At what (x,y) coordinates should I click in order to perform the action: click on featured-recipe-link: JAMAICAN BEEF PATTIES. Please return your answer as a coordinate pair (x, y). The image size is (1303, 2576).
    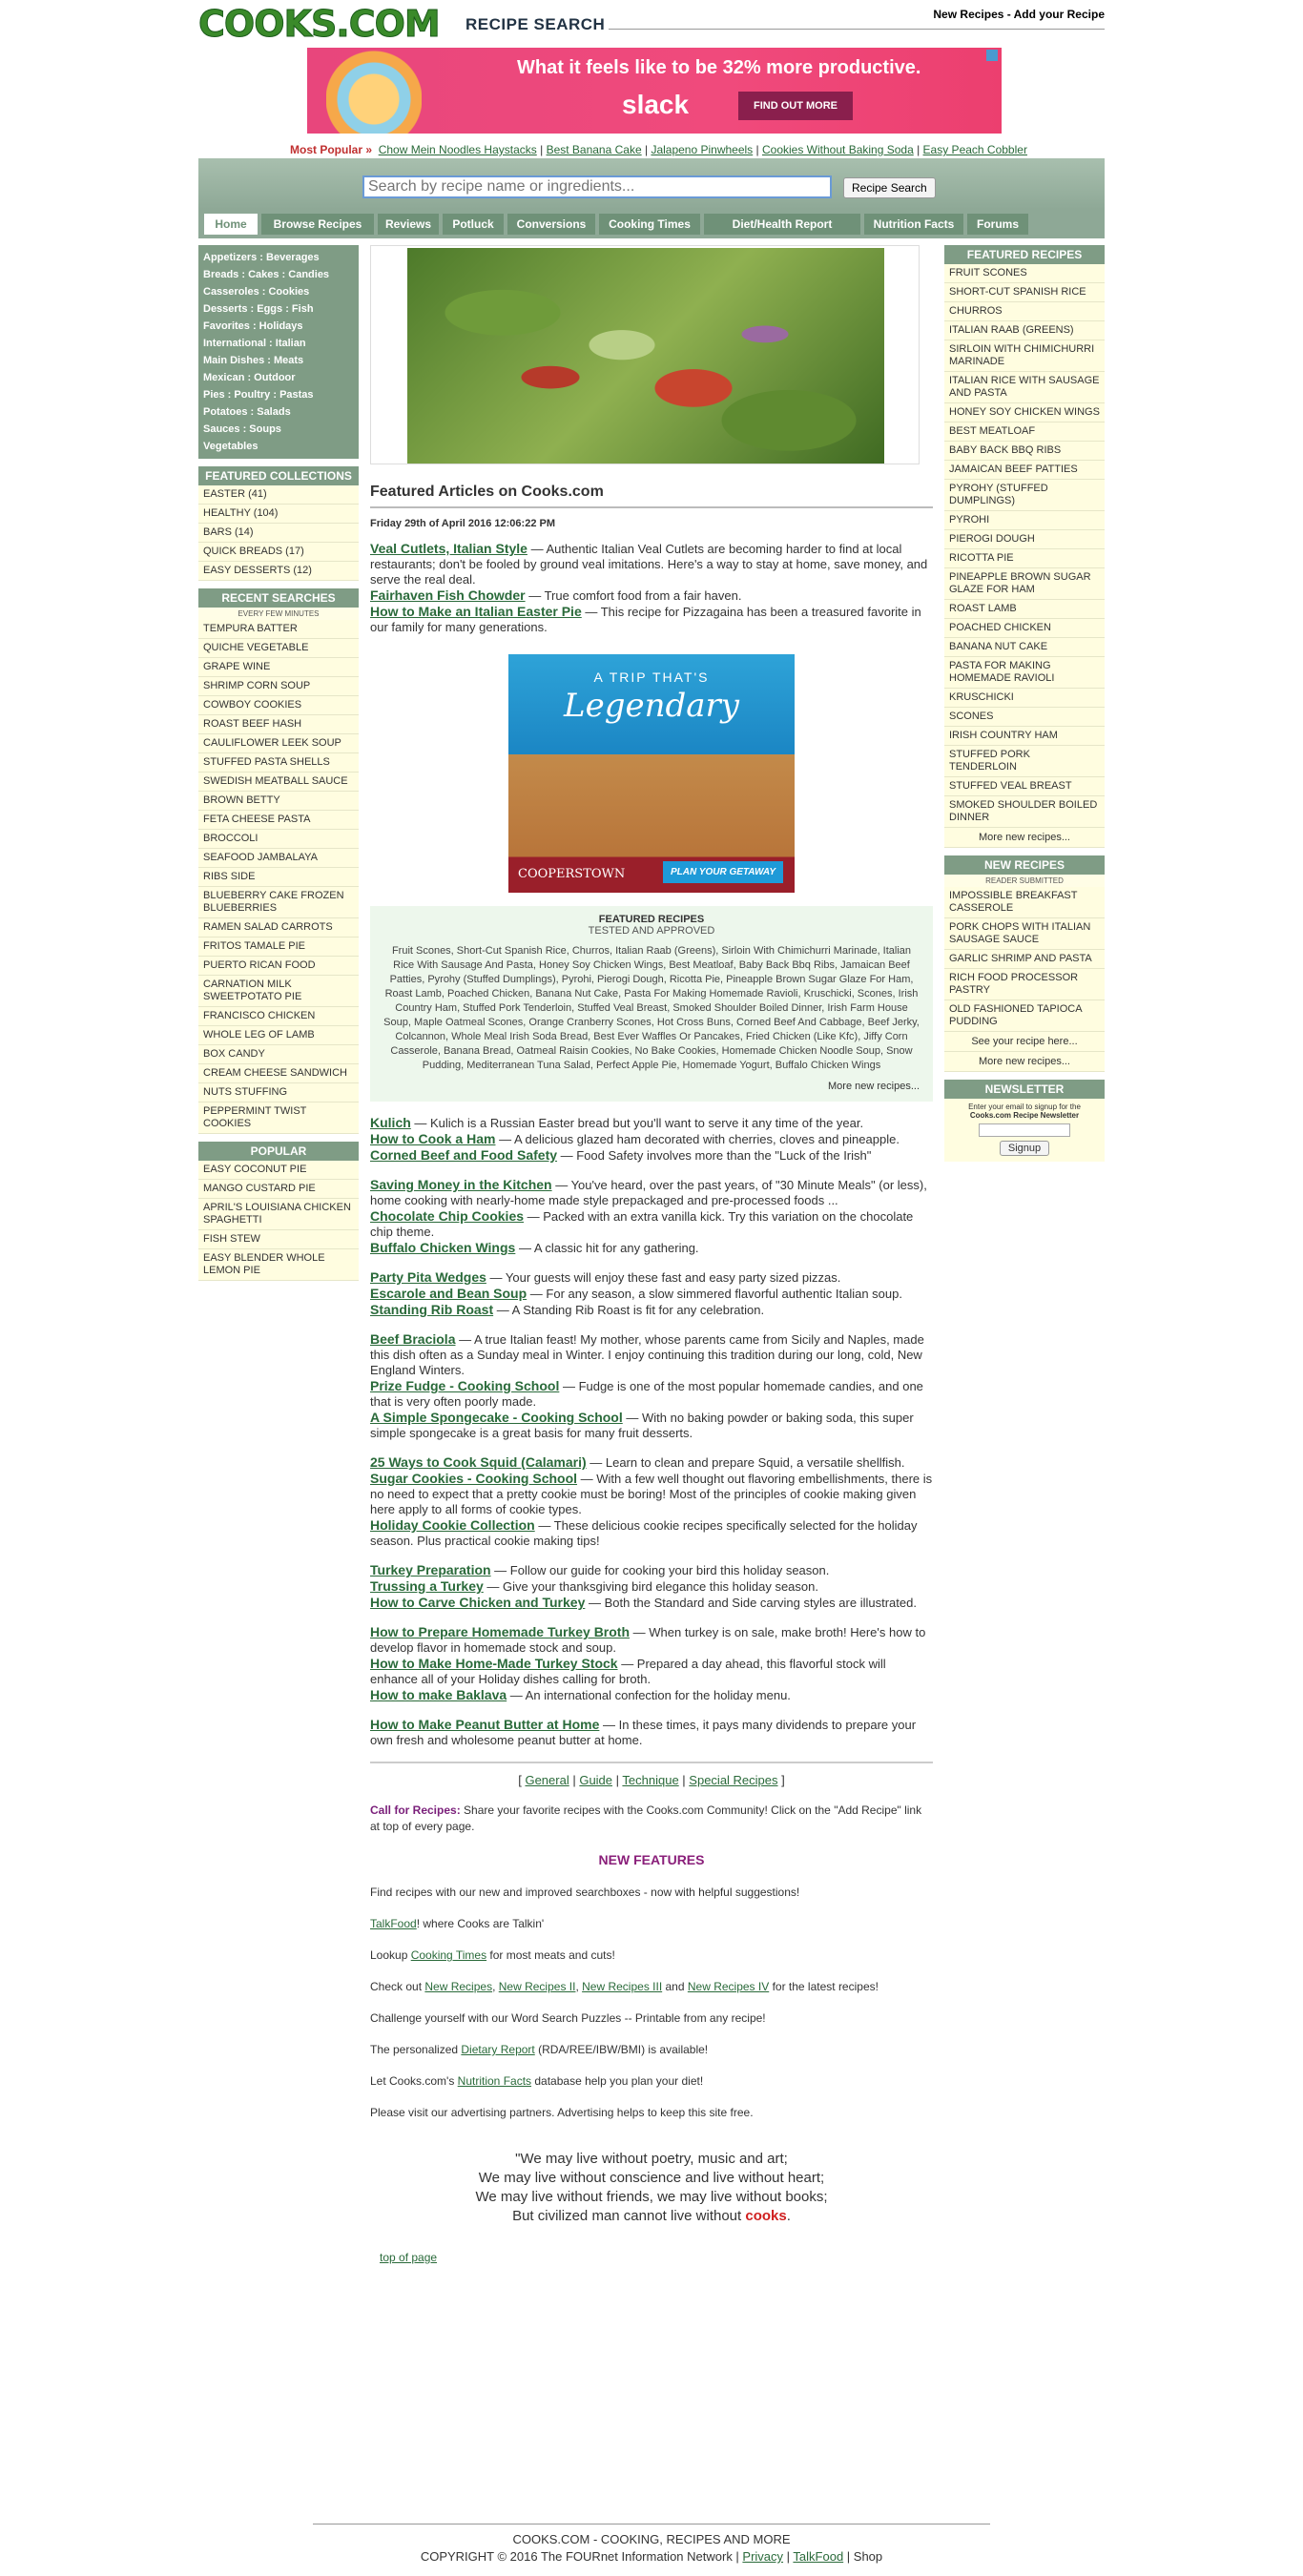
    Looking at the image, I should click on (1024, 470).